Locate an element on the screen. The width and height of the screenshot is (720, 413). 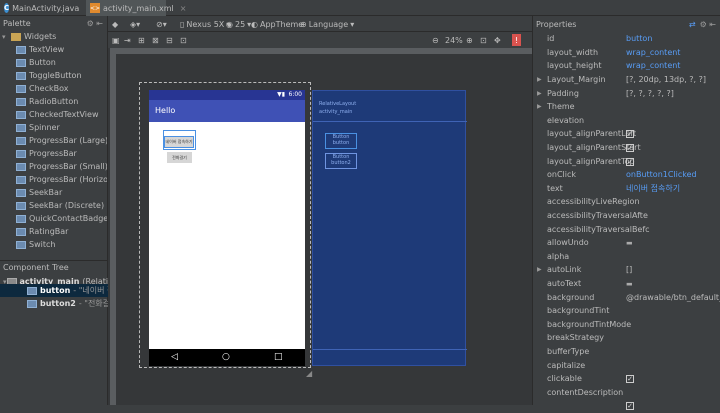
tab-activity-main-xml: <> activity_main.xml × is located at coordinates (136, 8).